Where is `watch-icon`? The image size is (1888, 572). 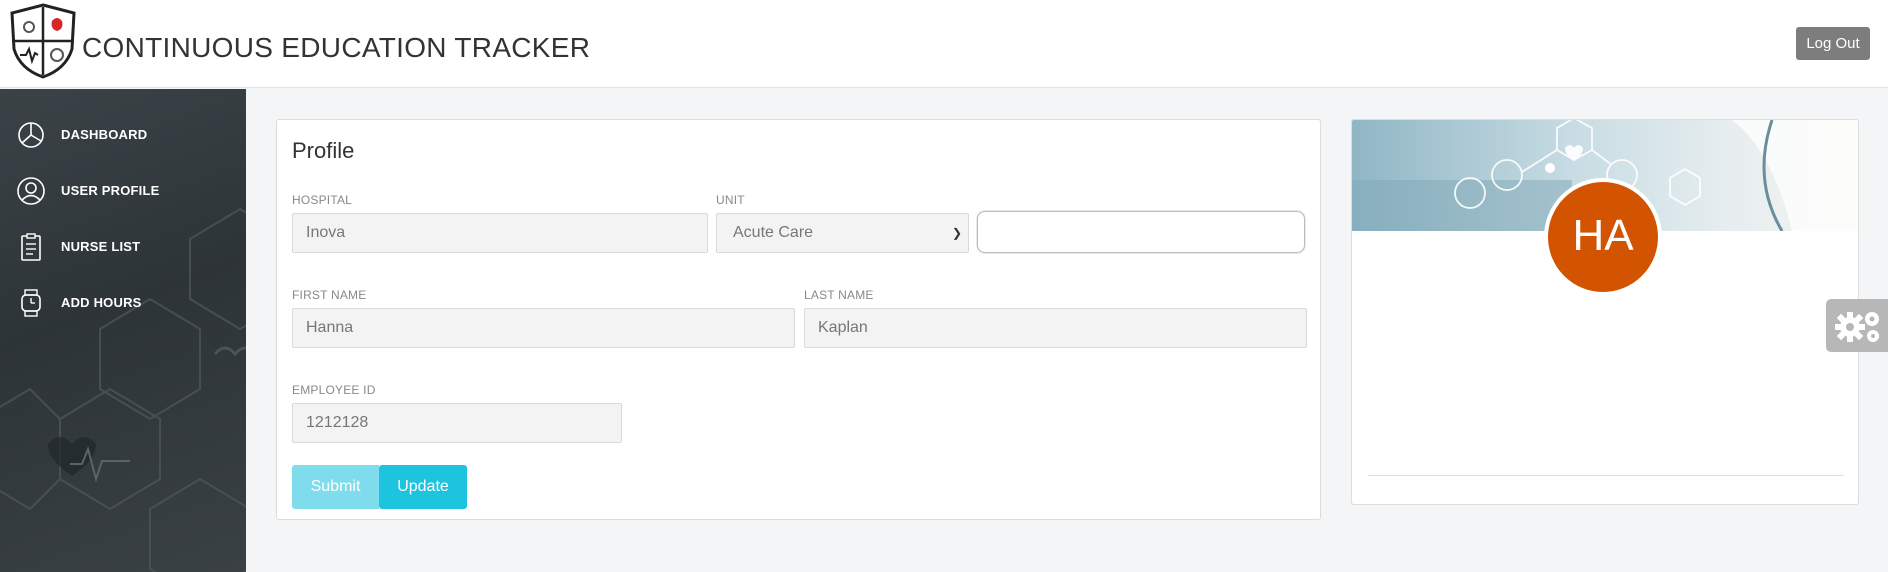
watch-icon is located at coordinates (31, 303).